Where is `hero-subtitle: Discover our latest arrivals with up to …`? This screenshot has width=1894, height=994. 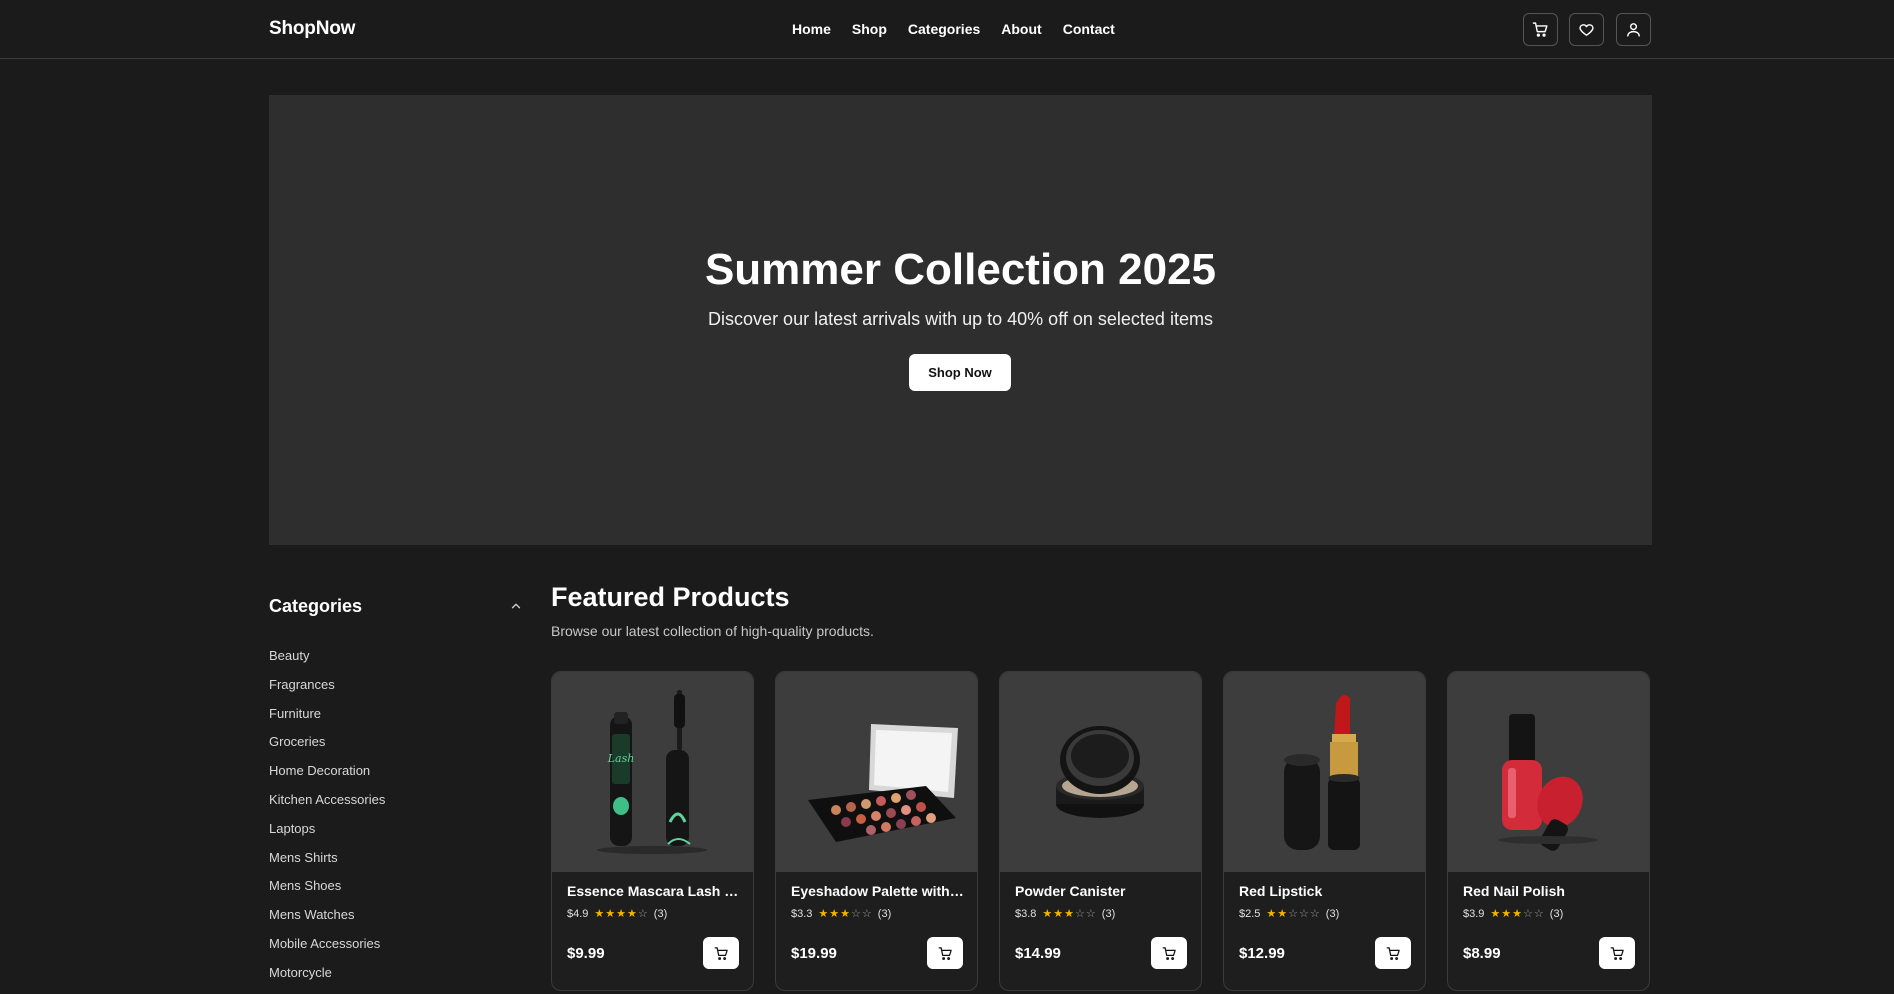 hero-subtitle: Discover our latest arrivals with up to … is located at coordinates (960, 319).